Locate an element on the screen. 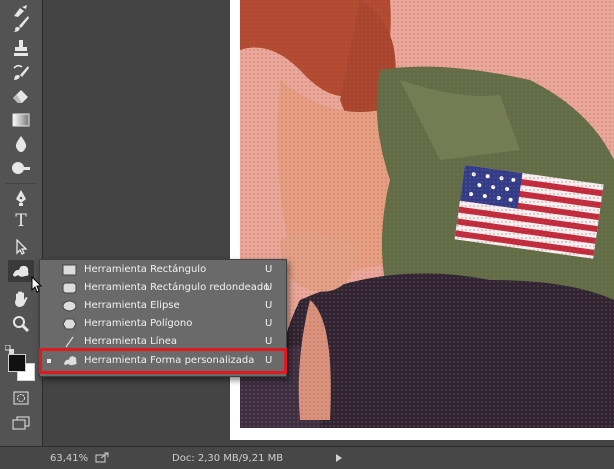  type-tool-icon: T is located at coordinates (21, 221).